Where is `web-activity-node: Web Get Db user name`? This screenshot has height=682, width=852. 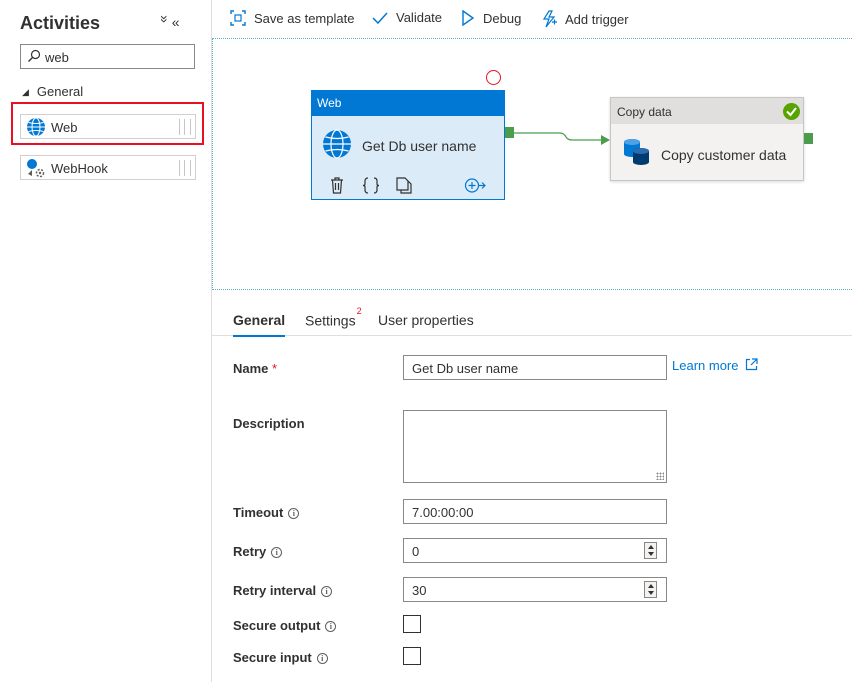
web-activity-node: Web Get Db user name is located at coordinates (408, 145).